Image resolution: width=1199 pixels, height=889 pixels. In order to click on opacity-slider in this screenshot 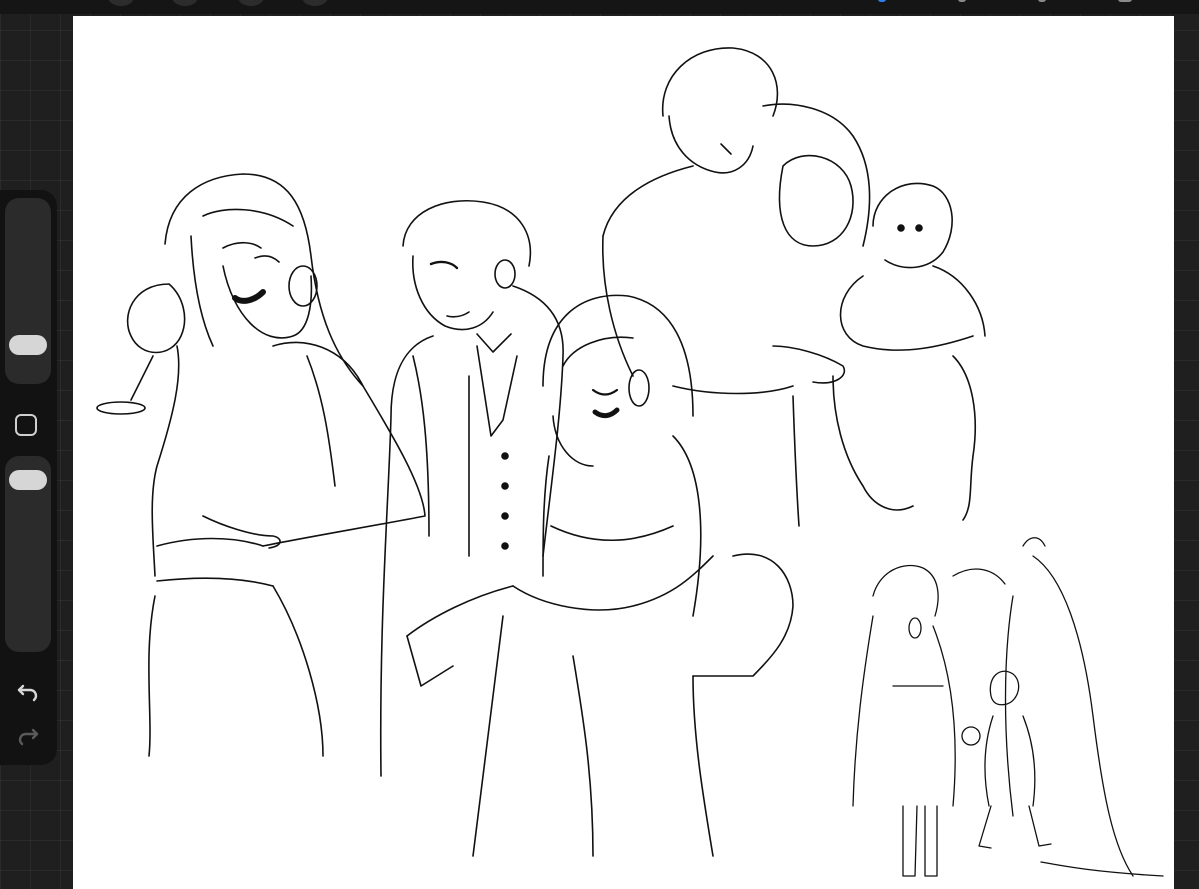, I will do `click(28, 554)`.